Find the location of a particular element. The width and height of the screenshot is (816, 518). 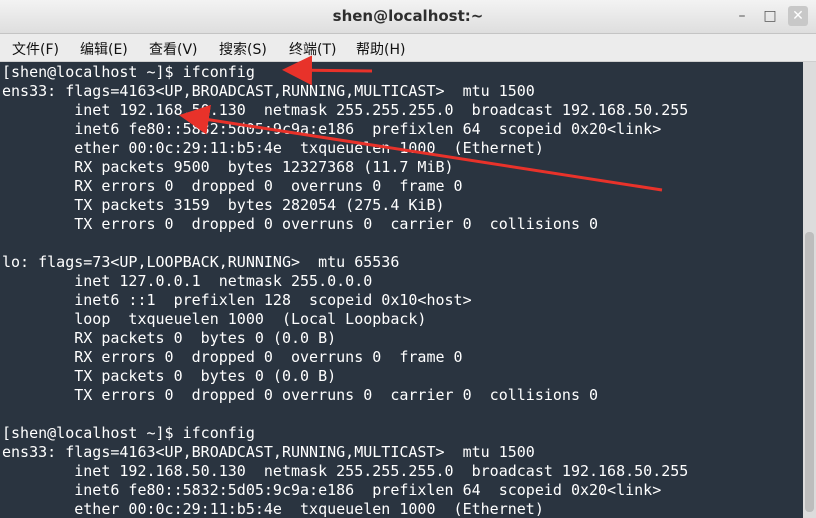

menu-edit: 编辑(E) is located at coordinates (104, 49).